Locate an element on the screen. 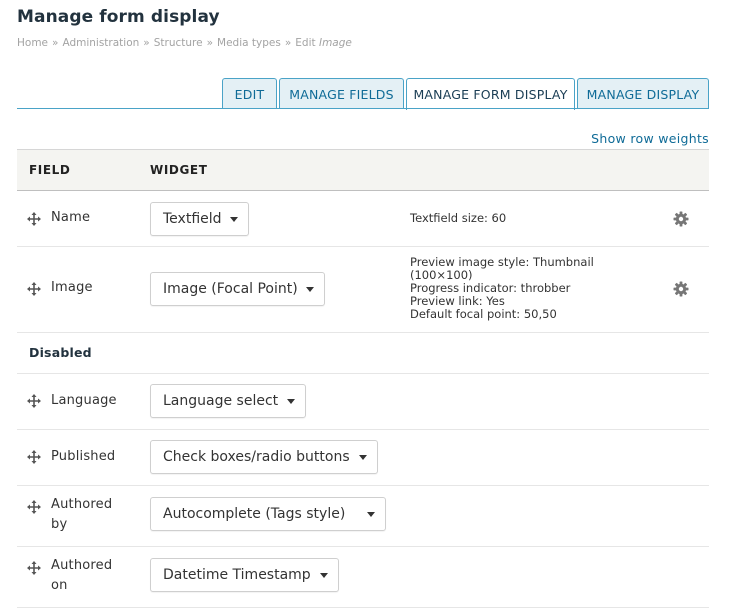 Image resolution: width=733 pixels, height=611 pixels. tabs-underline is located at coordinates (363, 108).